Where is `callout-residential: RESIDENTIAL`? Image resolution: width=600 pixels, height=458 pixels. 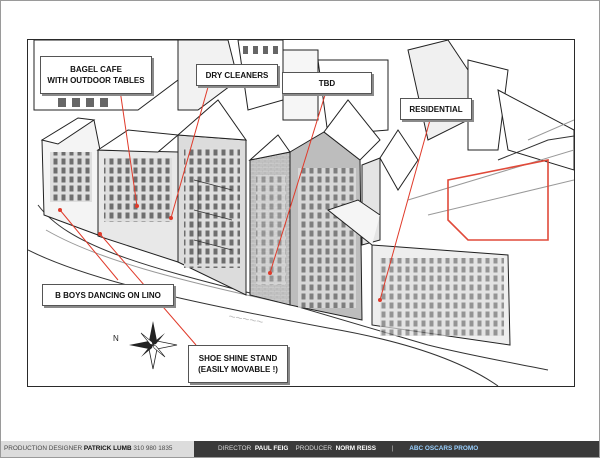 callout-residential: RESIDENTIAL is located at coordinates (436, 109).